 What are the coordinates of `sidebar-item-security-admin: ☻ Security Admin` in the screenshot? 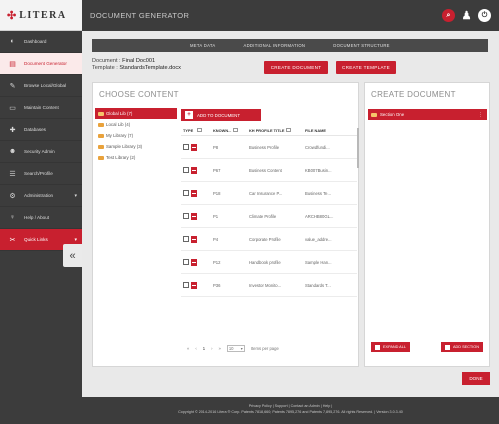 It's located at (41, 152).